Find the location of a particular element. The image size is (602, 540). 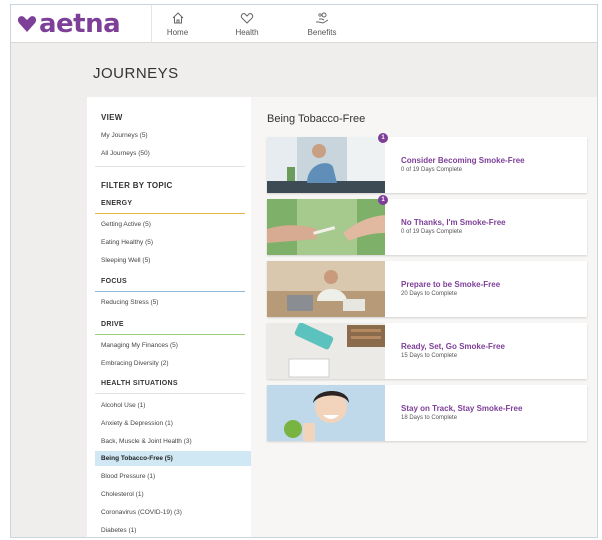

filter-being-tobacco-free: Being Tobacco-Free (5) is located at coordinates (137, 458).